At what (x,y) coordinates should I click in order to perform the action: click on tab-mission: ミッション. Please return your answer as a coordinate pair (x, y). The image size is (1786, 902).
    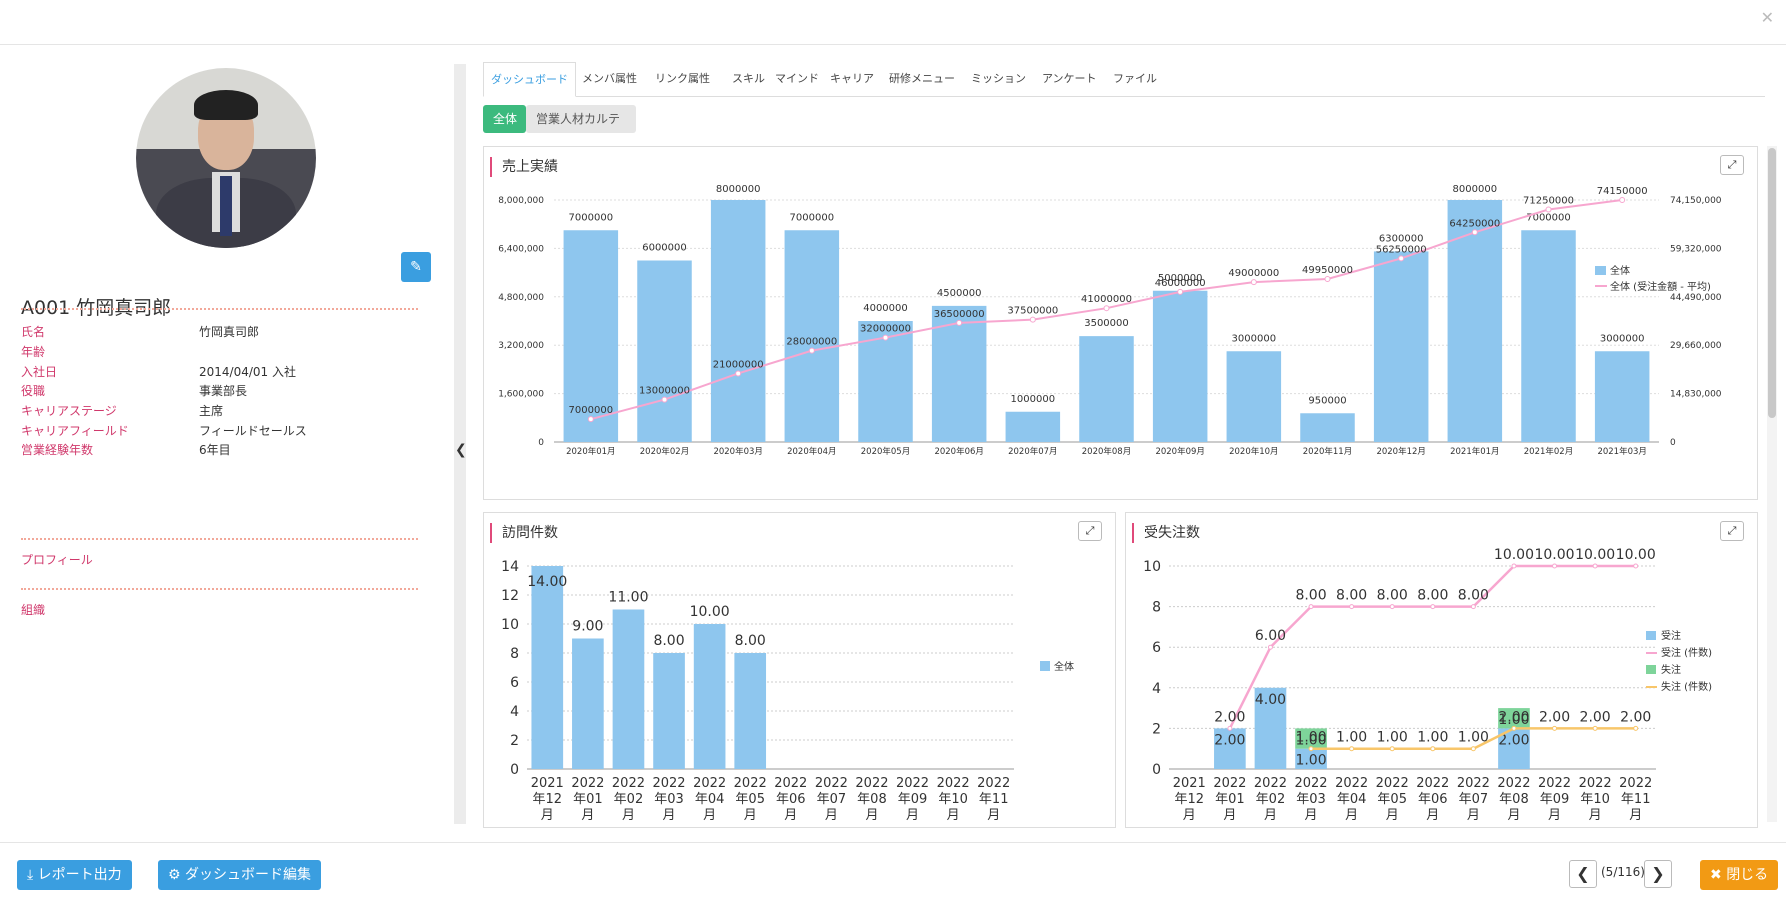
    Looking at the image, I should click on (998, 79).